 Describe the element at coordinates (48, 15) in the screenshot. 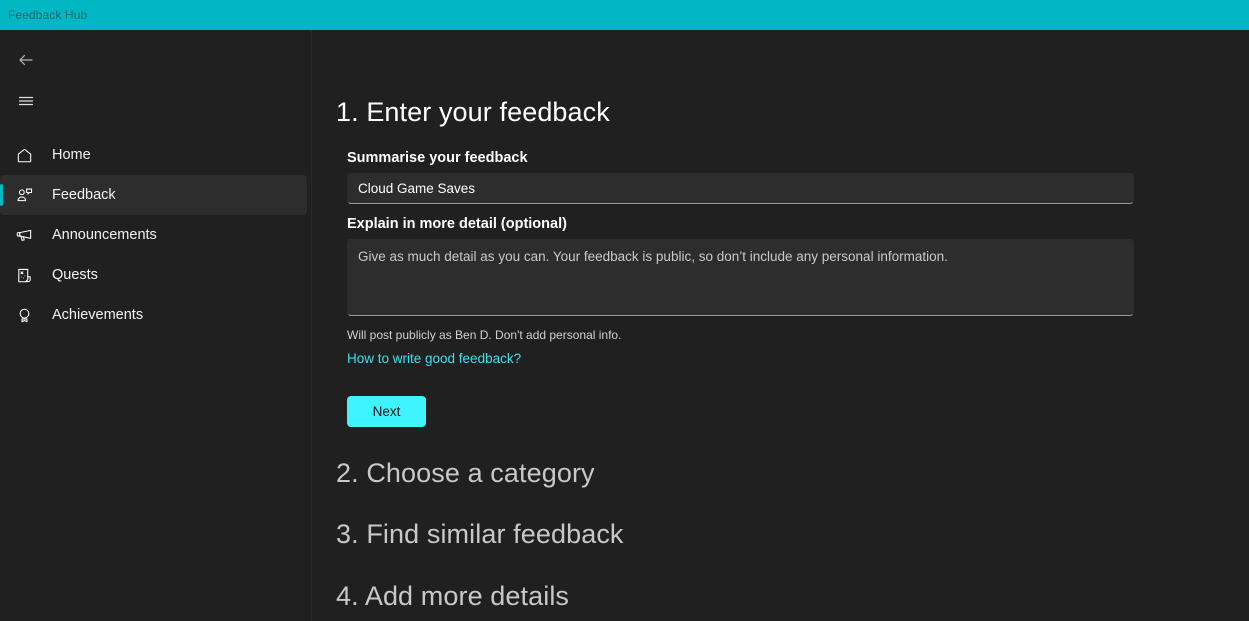

I see `app-title: Feedback Hub` at that location.